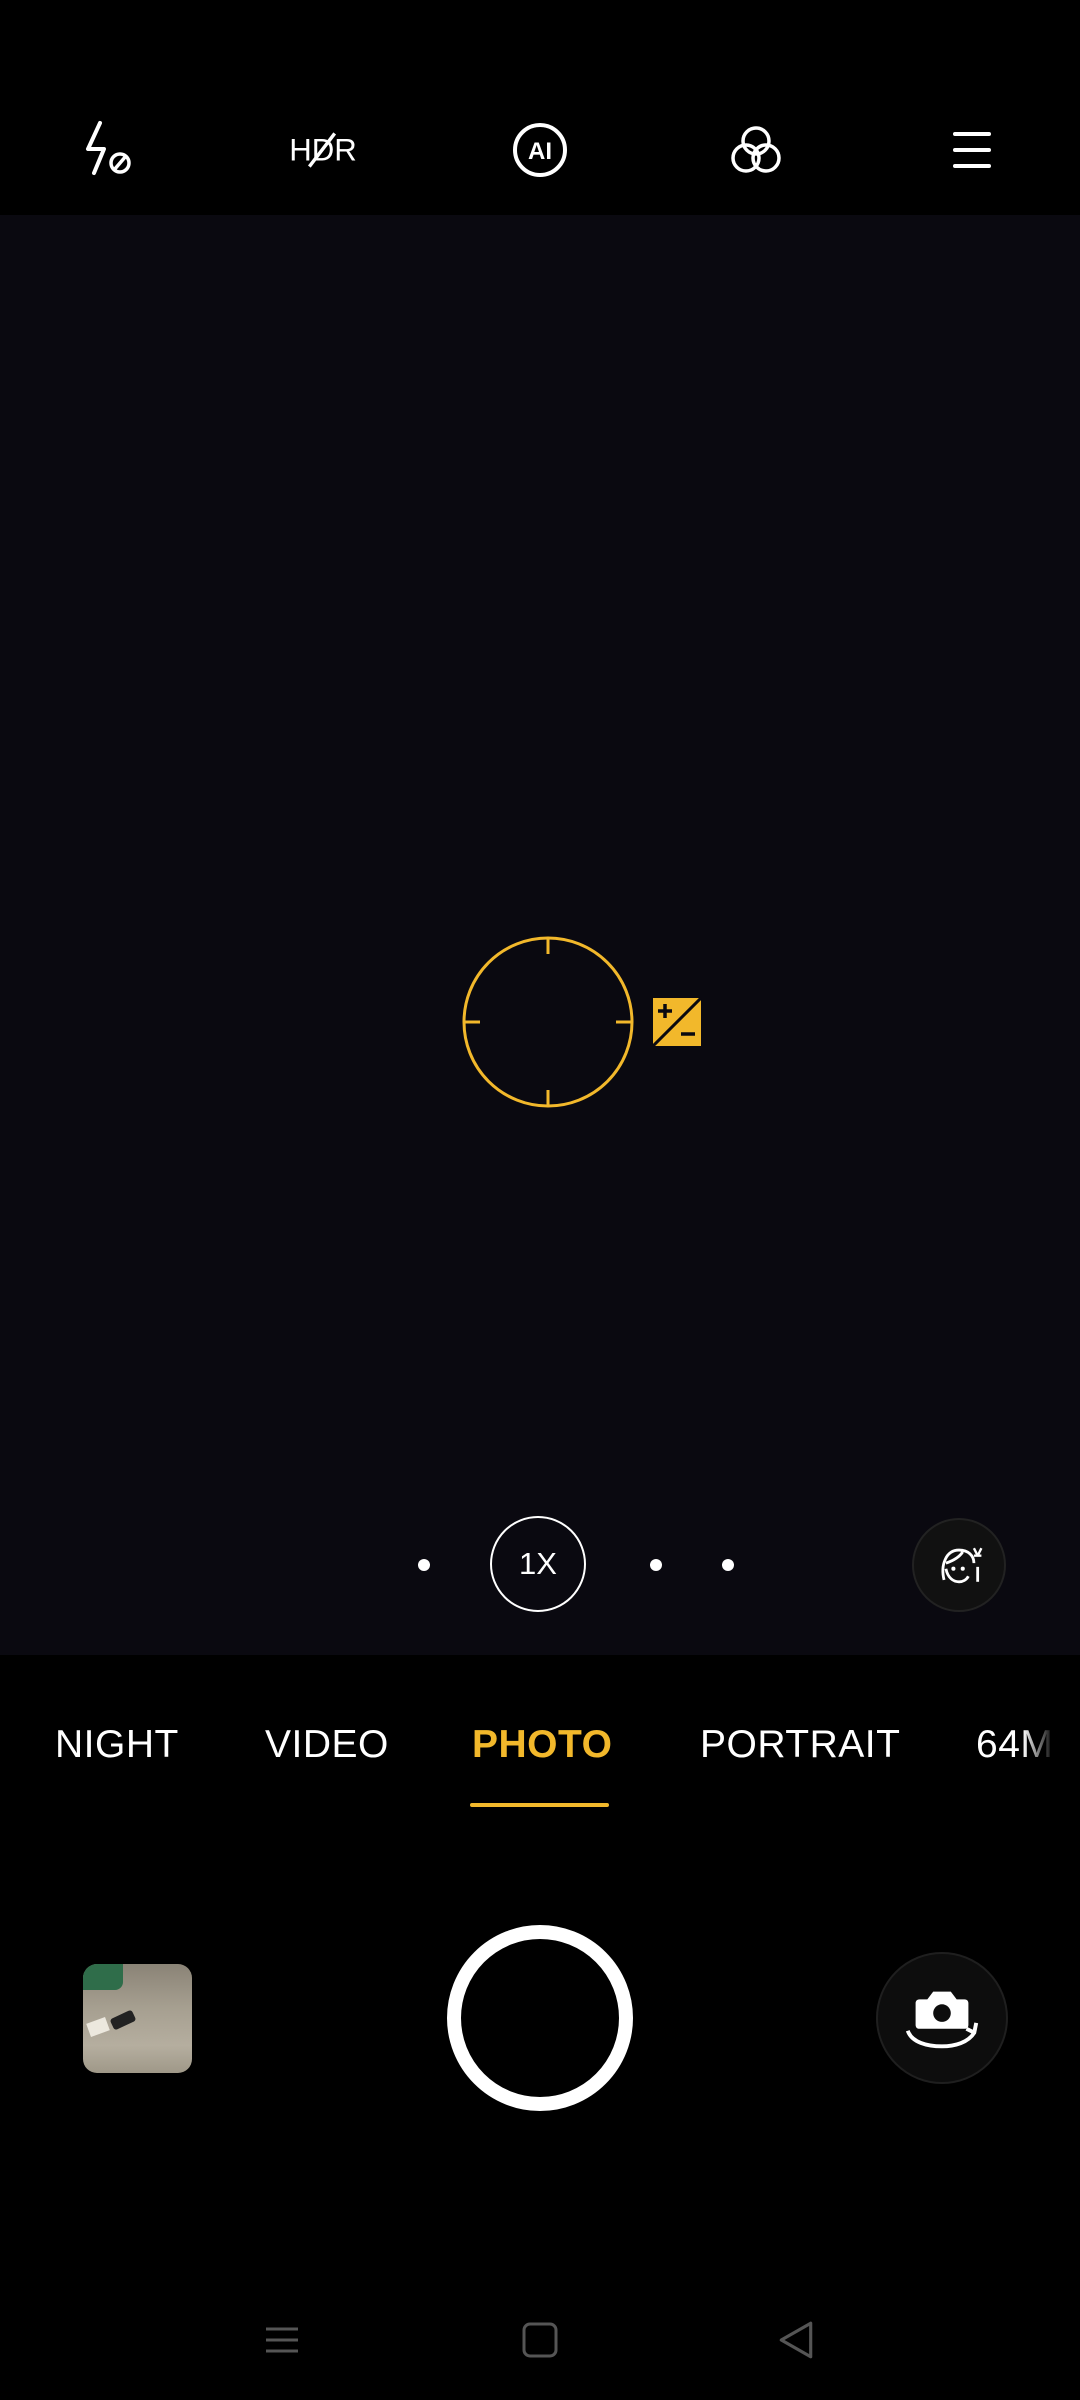 The height and width of the screenshot is (2400, 1080). I want to click on menu-button, so click(972, 150).